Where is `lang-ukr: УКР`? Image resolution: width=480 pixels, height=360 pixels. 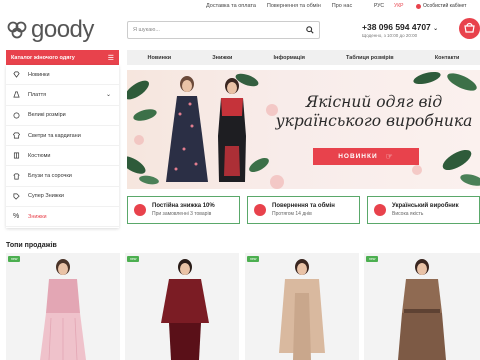
lang-ukr: УКР is located at coordinates (398, 6).